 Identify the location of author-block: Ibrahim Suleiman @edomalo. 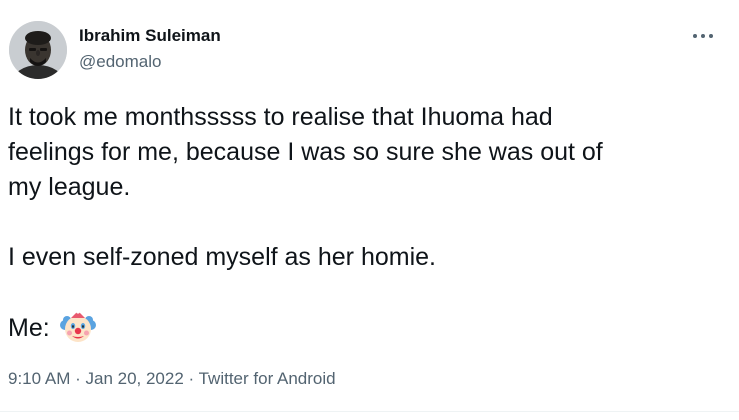
(150, 49).